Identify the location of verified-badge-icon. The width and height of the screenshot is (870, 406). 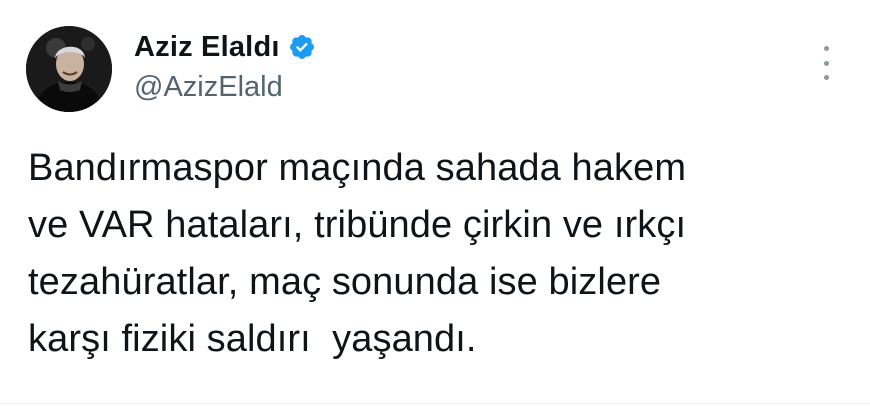
(302, 47).